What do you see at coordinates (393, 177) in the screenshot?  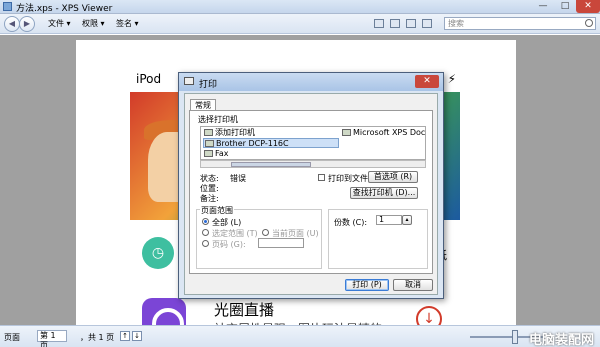 I see `preferences-button: 首选项 (R)` at bounding box center [393, 177].